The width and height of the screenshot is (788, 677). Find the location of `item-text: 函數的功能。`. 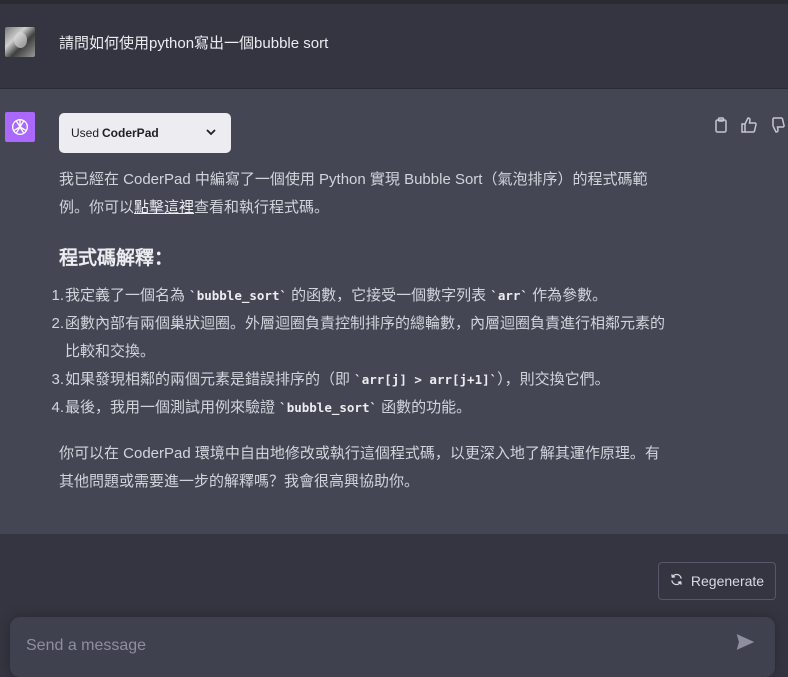

item-text: 函數的功能。 is located at coordinates (424, 407).